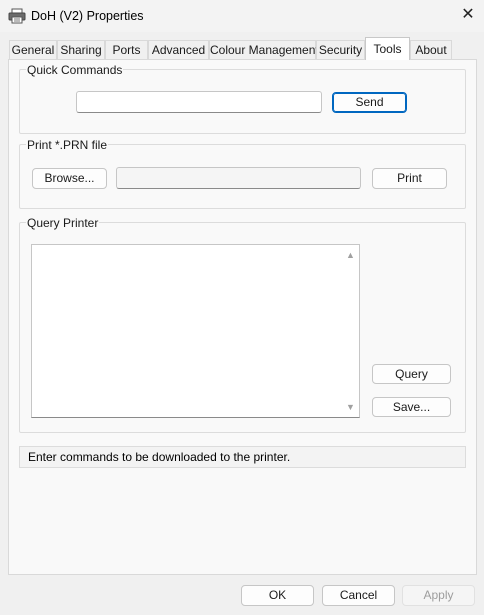 The image size is (484, 615). Describe the element at coordinates (33, 49) in the screenshot. I see `tab-general: General` at that location.